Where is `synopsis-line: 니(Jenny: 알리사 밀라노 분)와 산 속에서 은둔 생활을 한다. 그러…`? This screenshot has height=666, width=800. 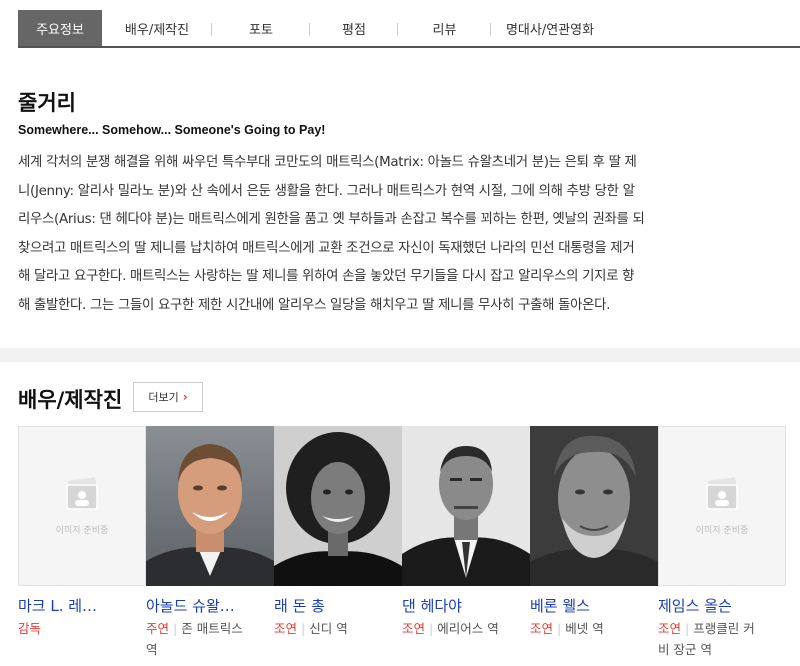
synopsis-line: 니(Jenny: 알리사 밀라노 분)와 산 속에서 은둔 생활을 한다. 그러… is located at coordinates (326, 191).